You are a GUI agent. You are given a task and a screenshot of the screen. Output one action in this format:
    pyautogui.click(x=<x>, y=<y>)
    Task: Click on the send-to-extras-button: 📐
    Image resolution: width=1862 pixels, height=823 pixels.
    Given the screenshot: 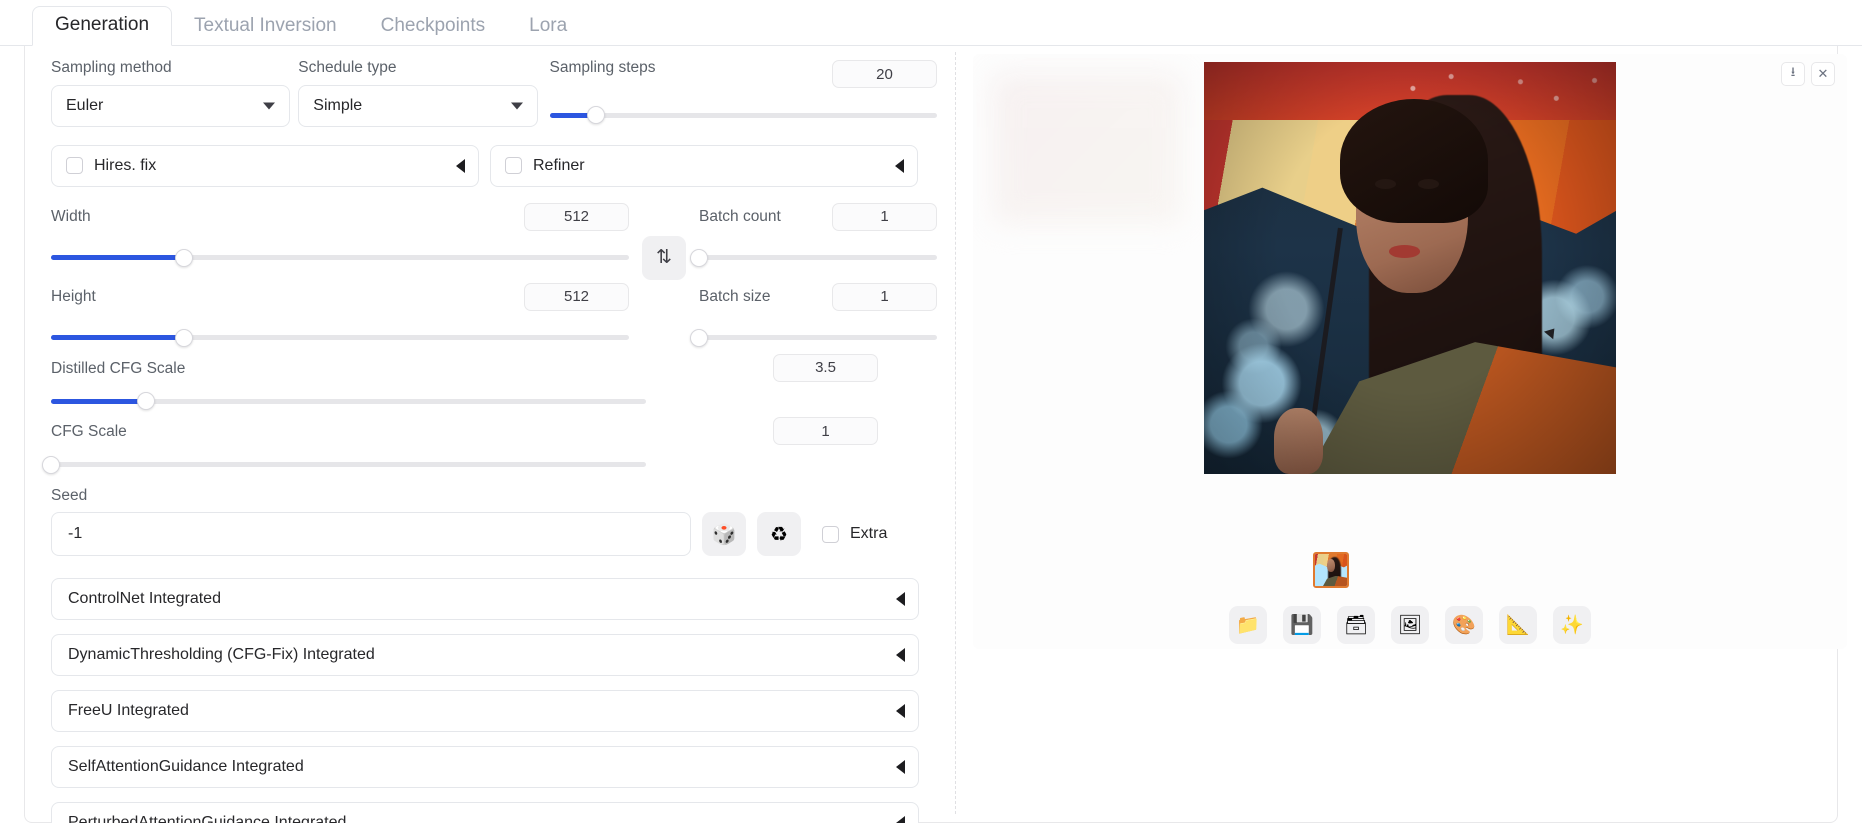 What is the action you would take?
    pyautogui.click(x=1518, y=625)
    